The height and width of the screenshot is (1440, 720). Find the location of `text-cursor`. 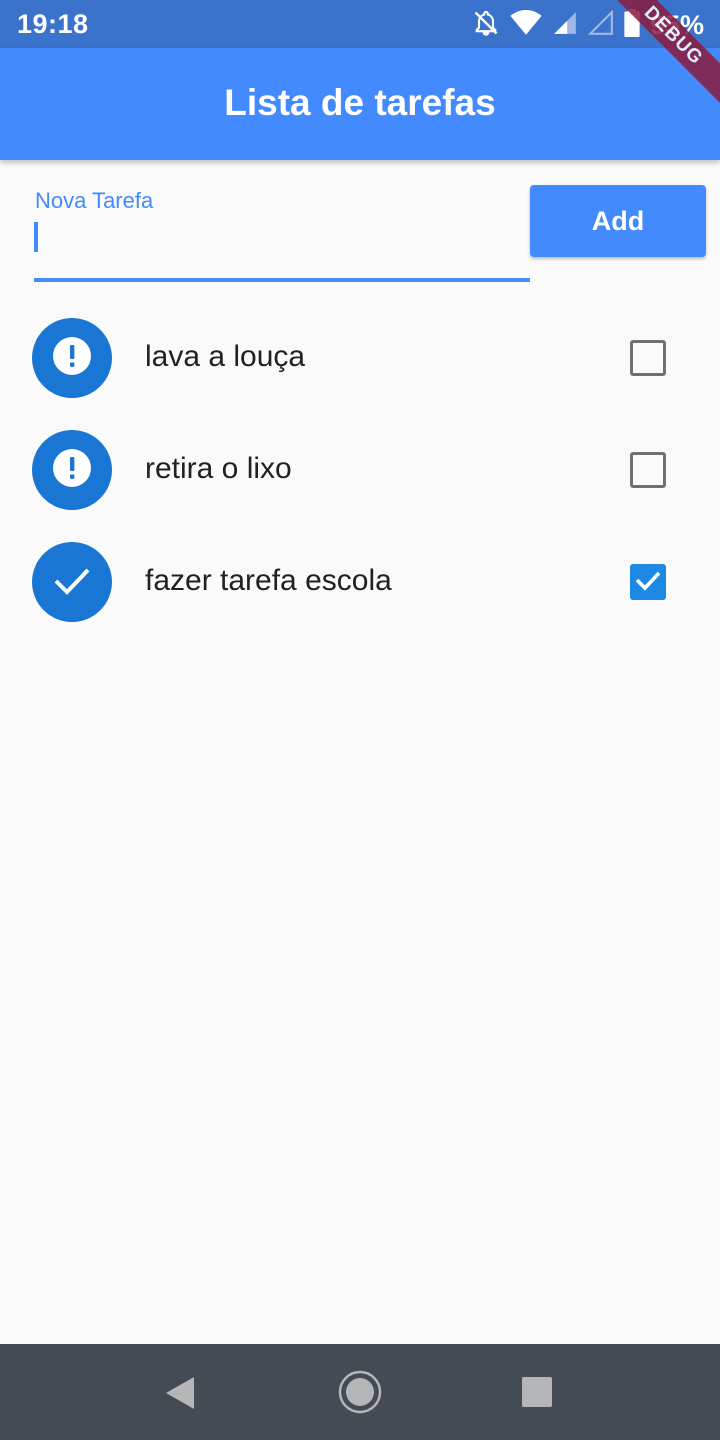

text-cursor is located at coordinates (36, 237).